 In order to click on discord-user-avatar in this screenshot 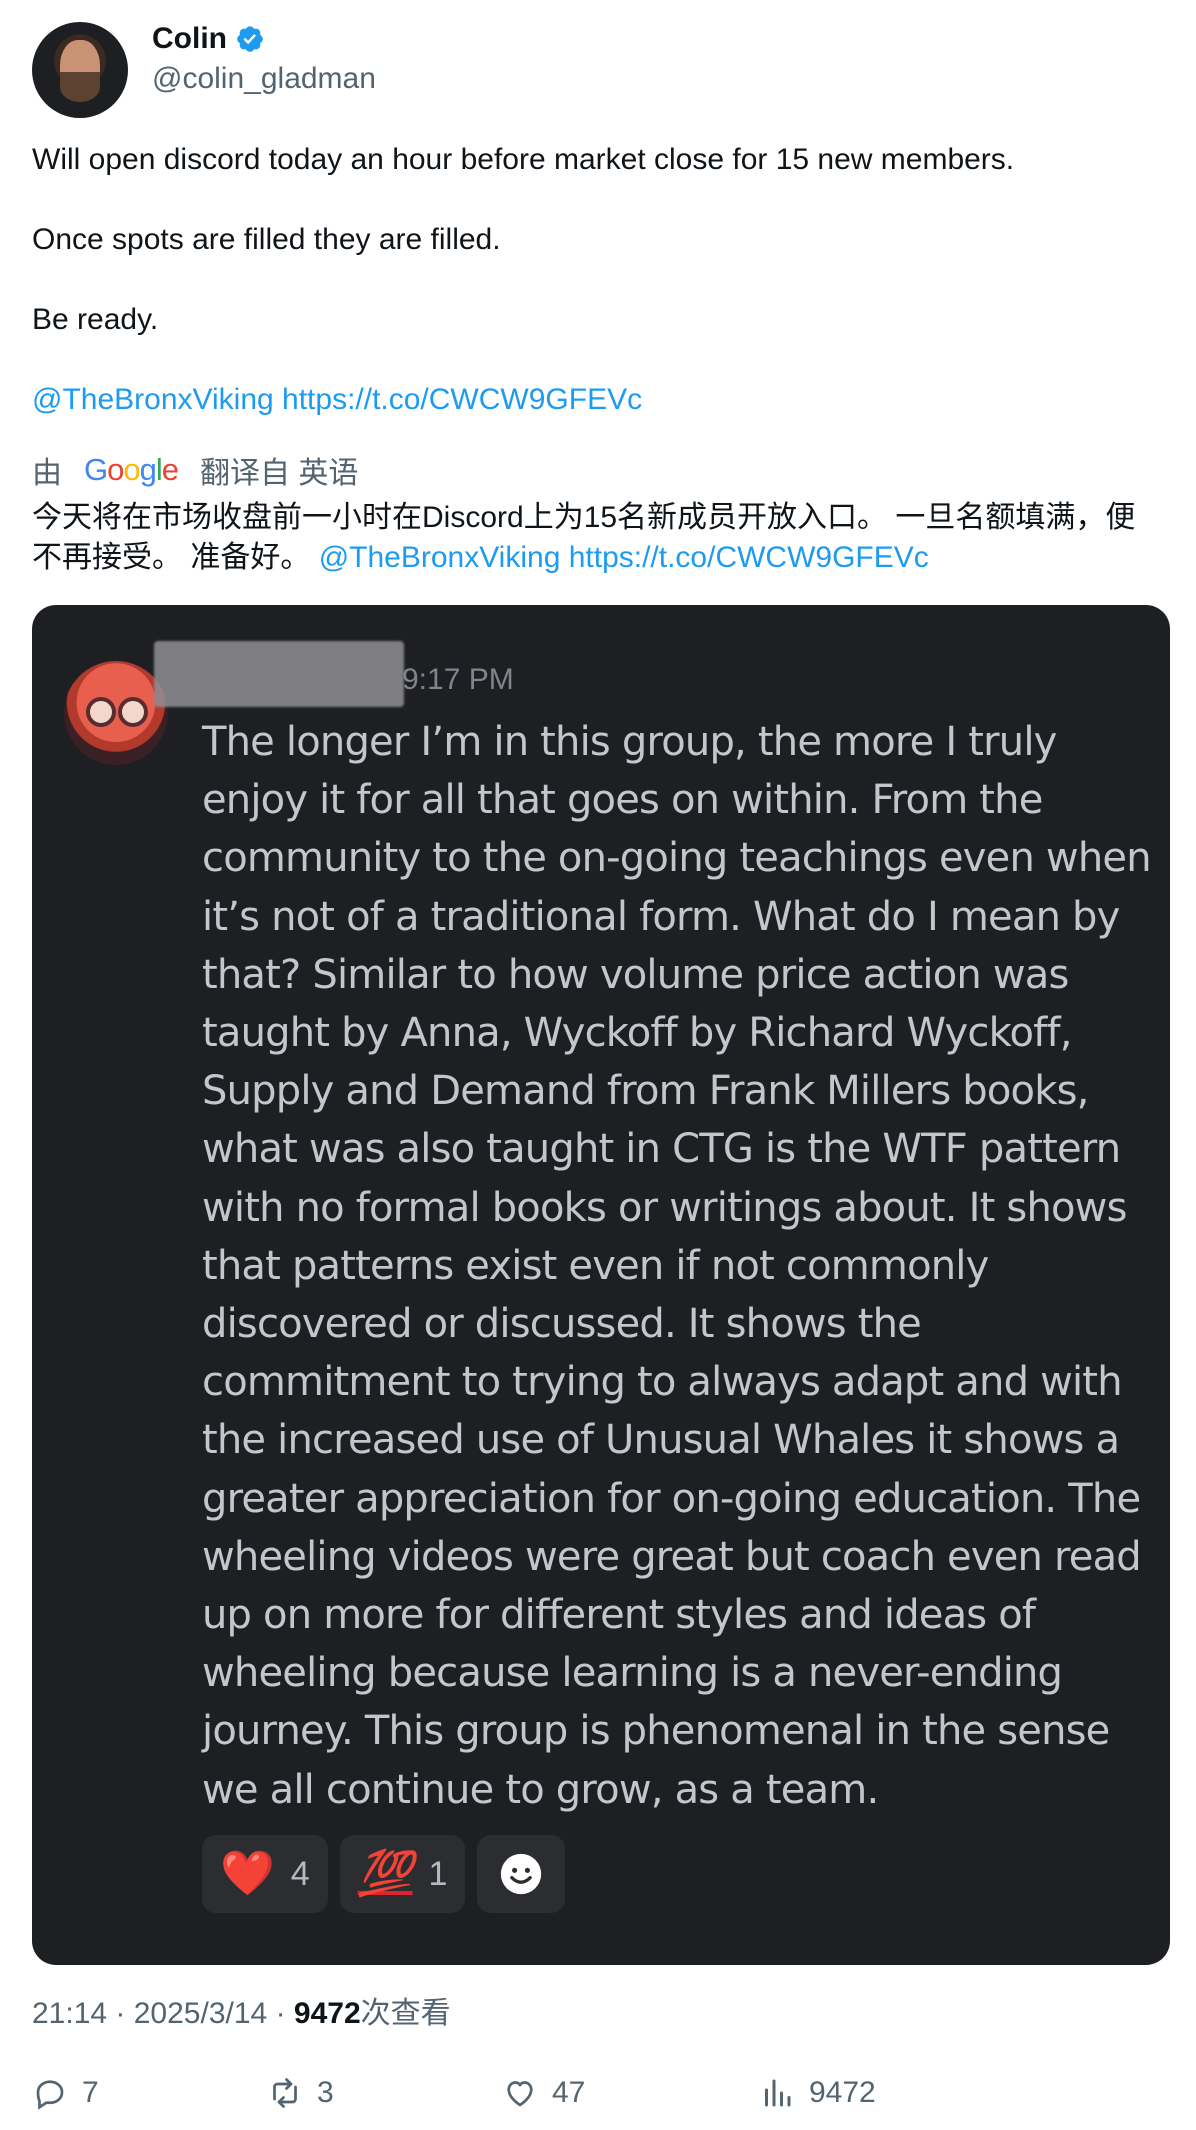, I will do `click(116, 713)`.